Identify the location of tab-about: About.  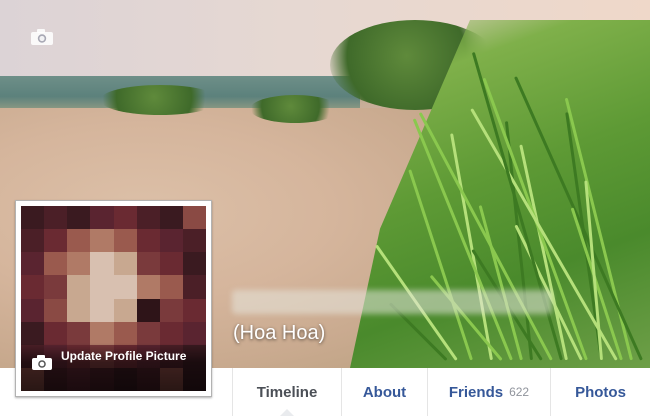
(385, 392).